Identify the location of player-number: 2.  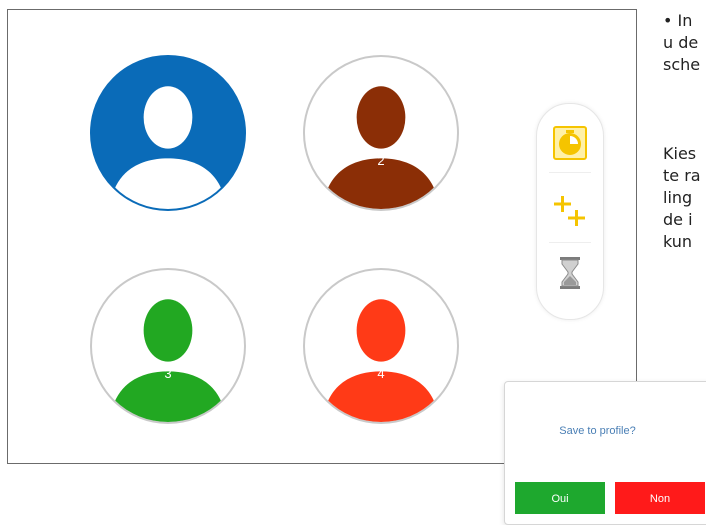
(381, 160).